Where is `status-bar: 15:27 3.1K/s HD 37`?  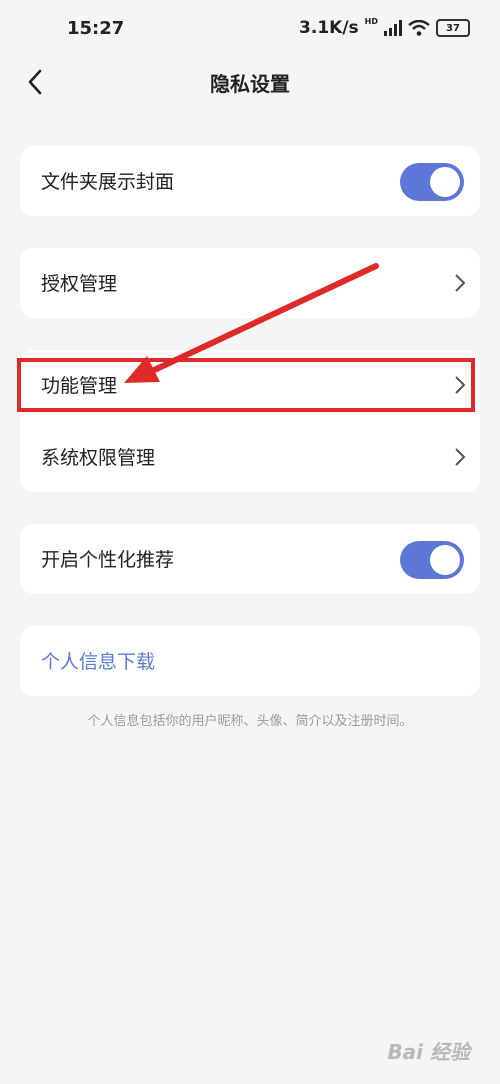 status-bar: 15:27 3.1K/s HD 37 is located at coordinates (250, 30).